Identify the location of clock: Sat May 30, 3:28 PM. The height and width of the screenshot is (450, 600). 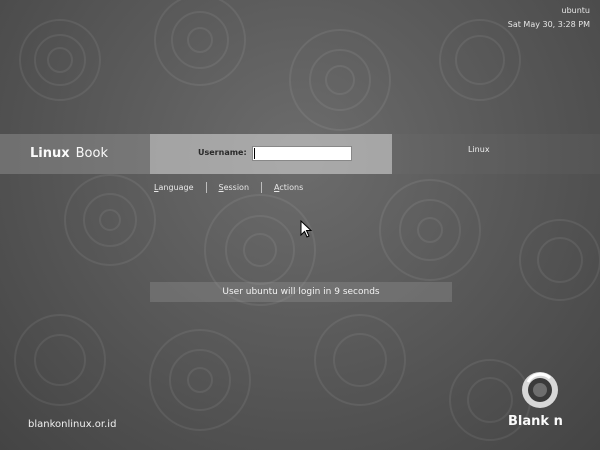
(548, 24).